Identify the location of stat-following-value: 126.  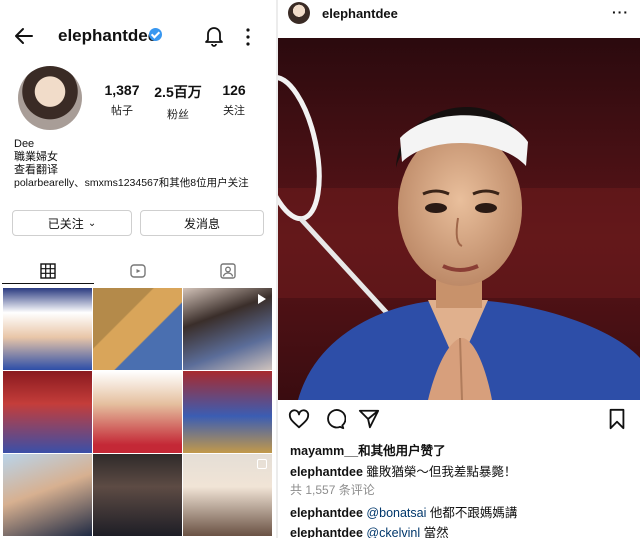
(234, 90).